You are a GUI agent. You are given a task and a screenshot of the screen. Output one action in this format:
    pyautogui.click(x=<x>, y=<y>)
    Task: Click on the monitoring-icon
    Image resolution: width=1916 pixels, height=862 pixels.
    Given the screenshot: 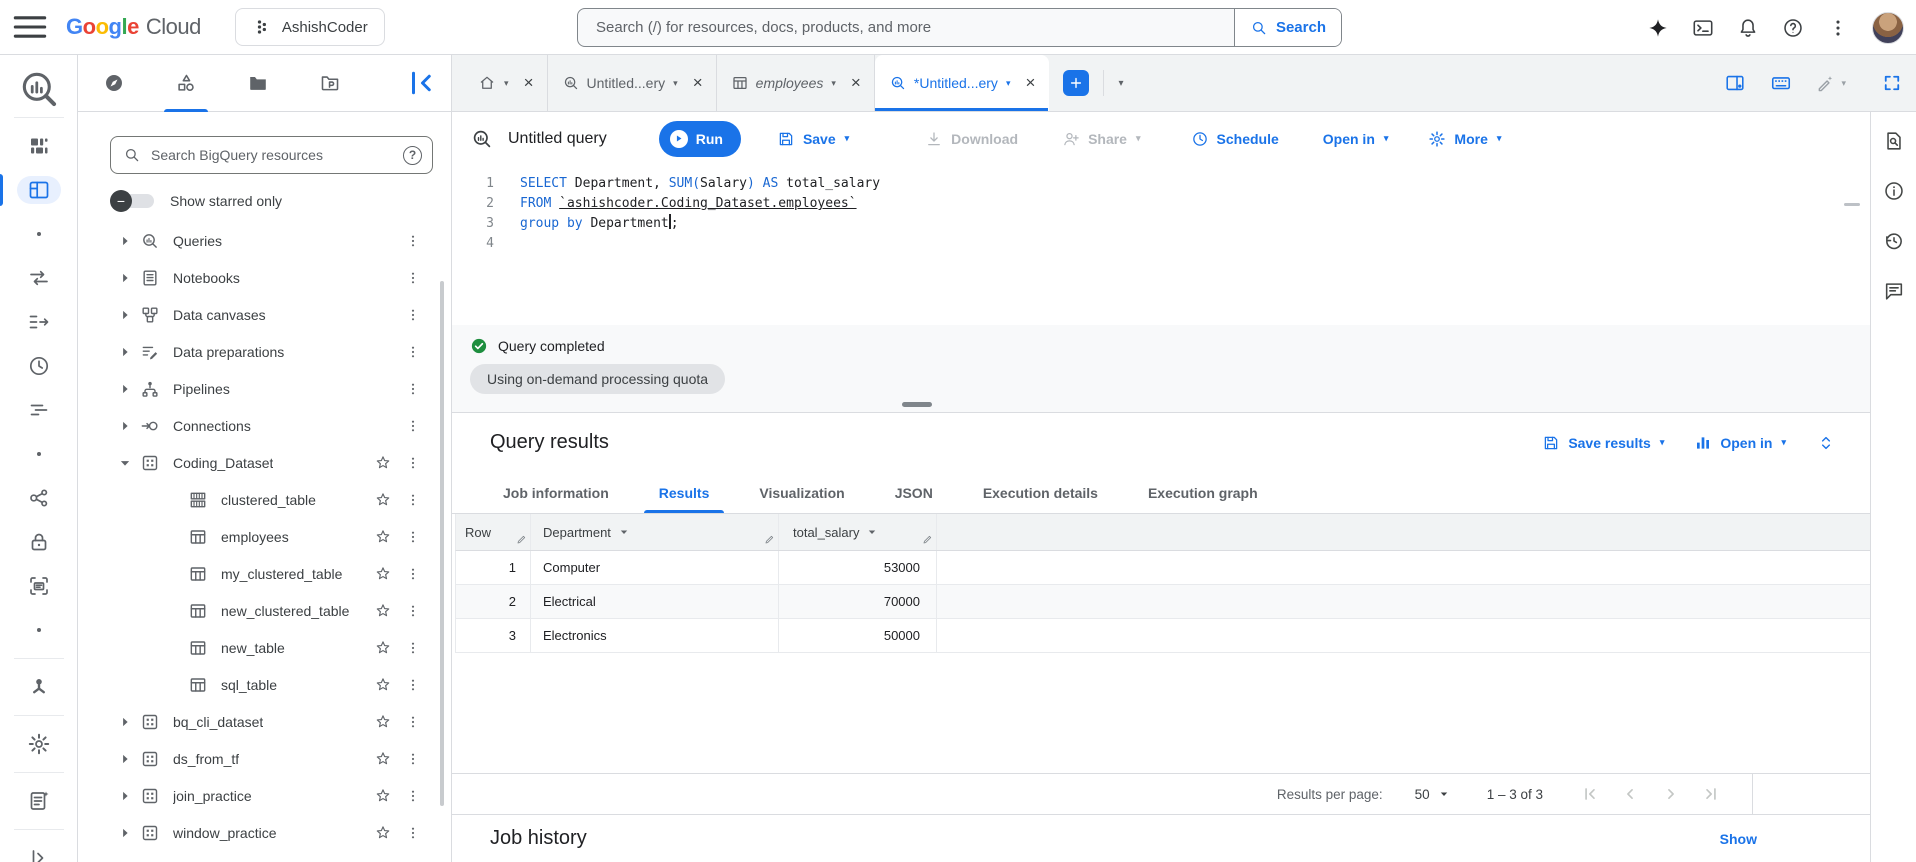 What is the action you would take?
    pyautogui.click(x=39, y=410)
    